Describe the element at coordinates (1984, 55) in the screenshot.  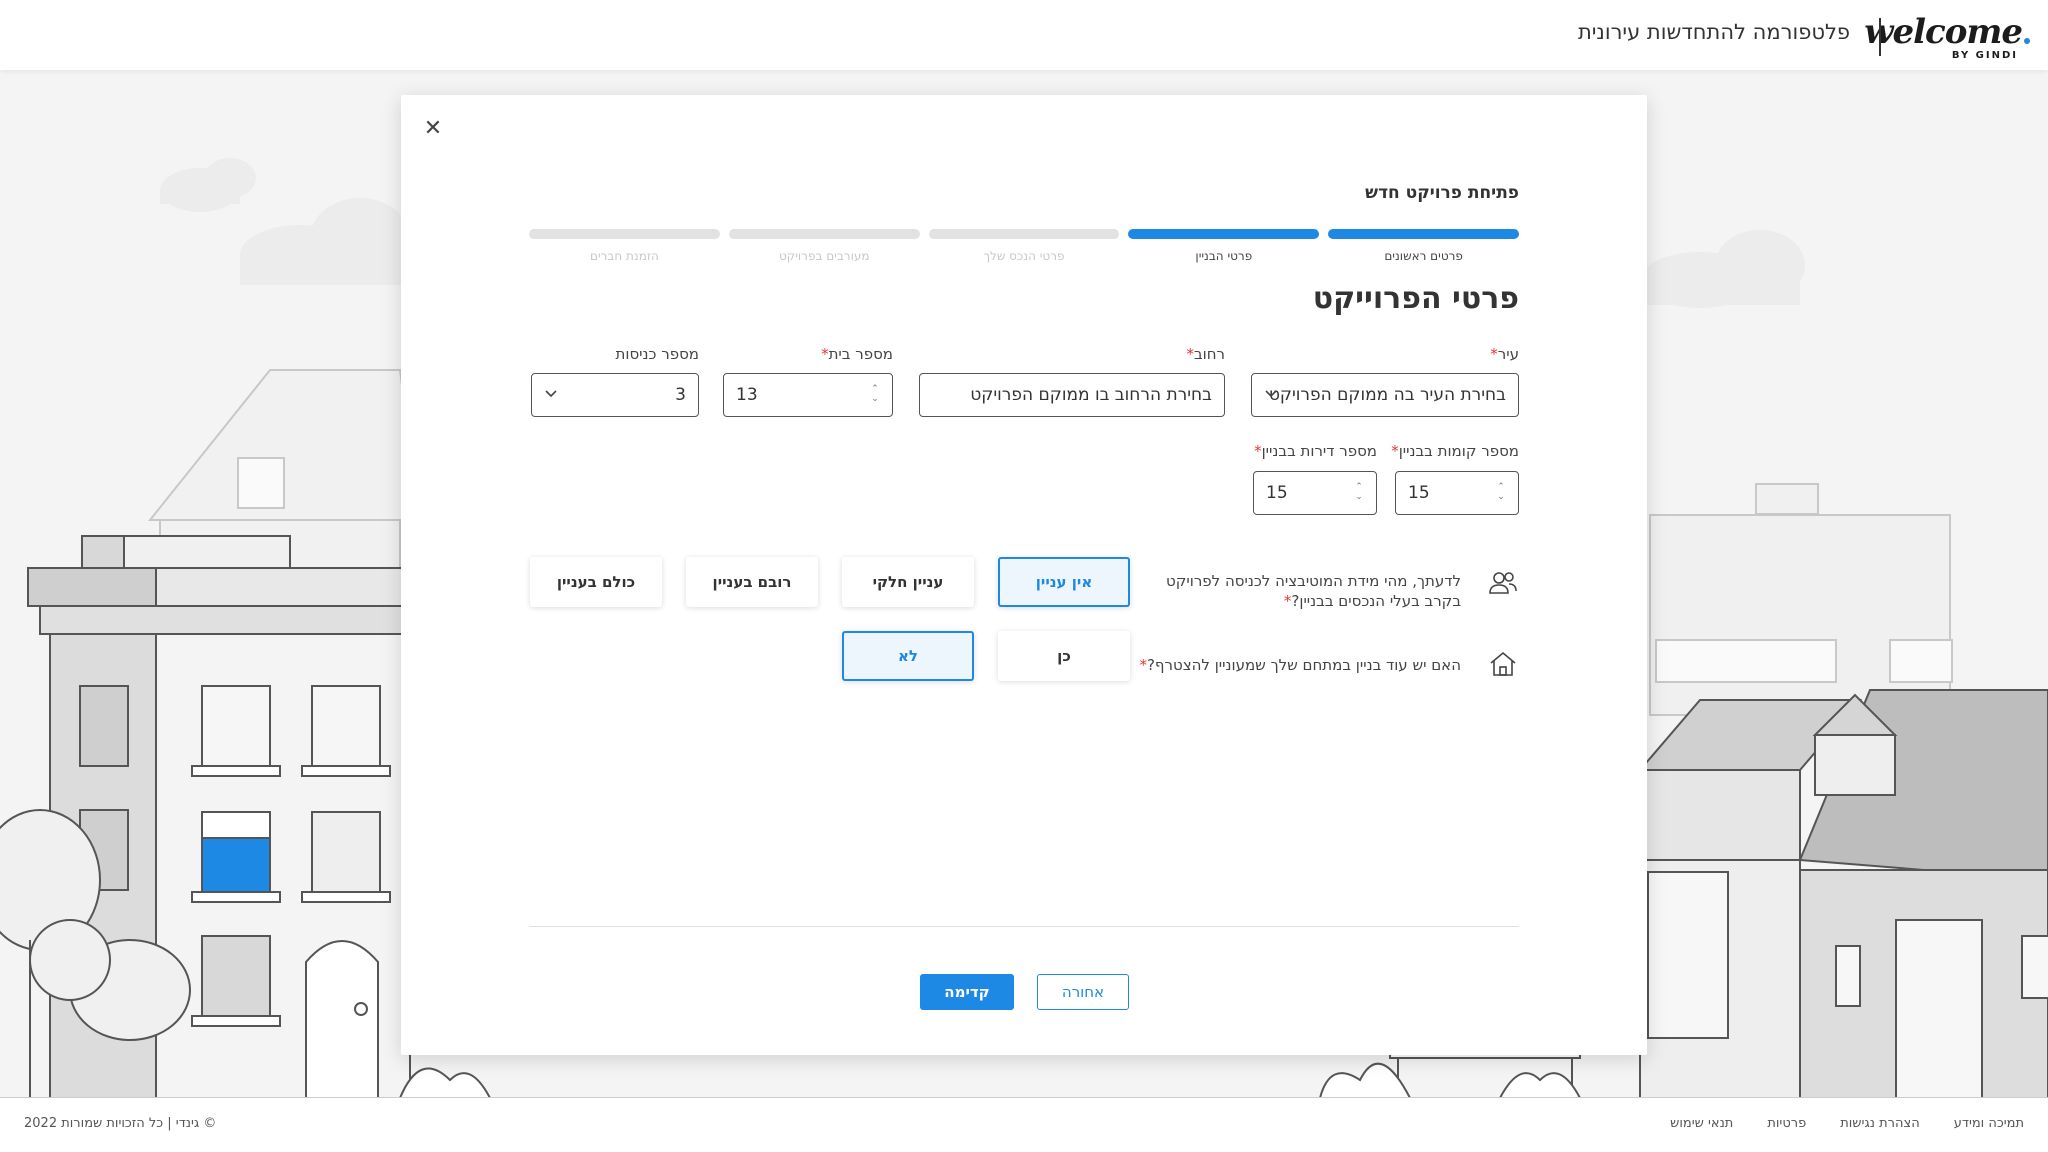
I see `logo-subtext: BY GINDI` at that location.